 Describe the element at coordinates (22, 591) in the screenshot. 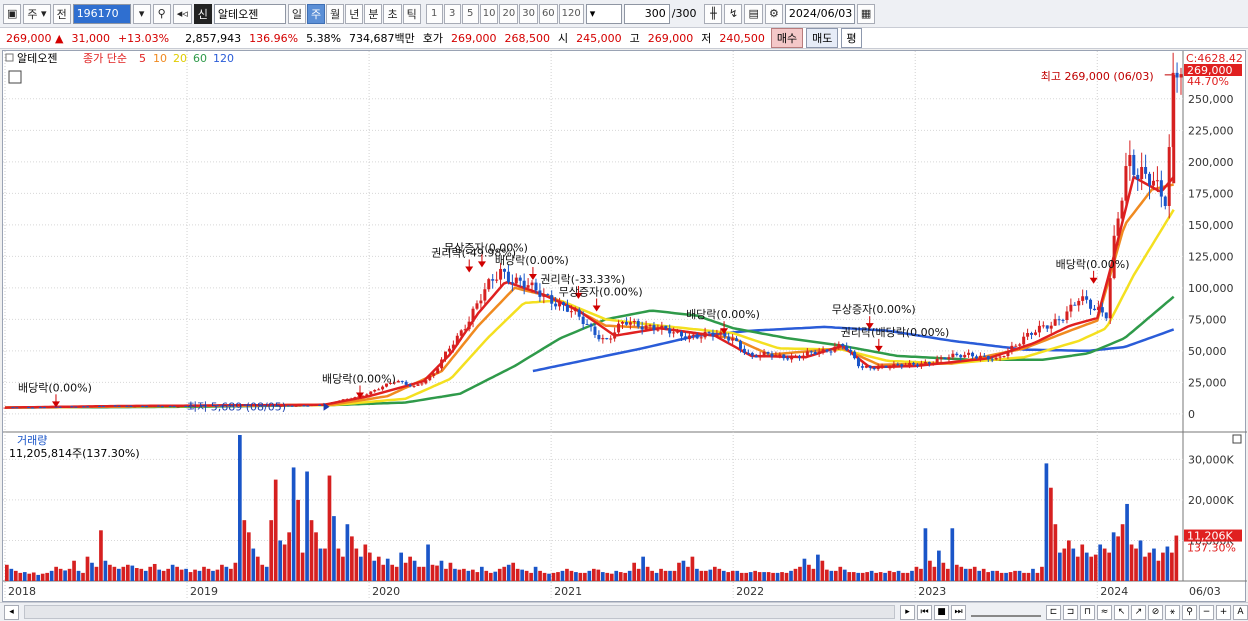

I see `x-tick-label: 2018` at that location.